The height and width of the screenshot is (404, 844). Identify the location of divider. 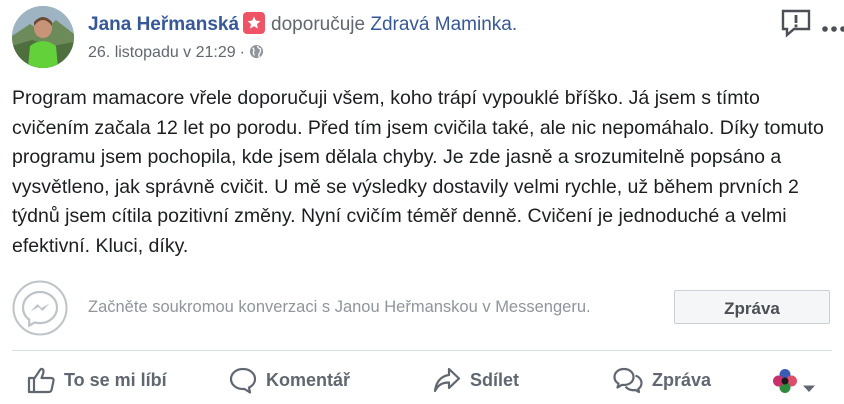
(422, 350).